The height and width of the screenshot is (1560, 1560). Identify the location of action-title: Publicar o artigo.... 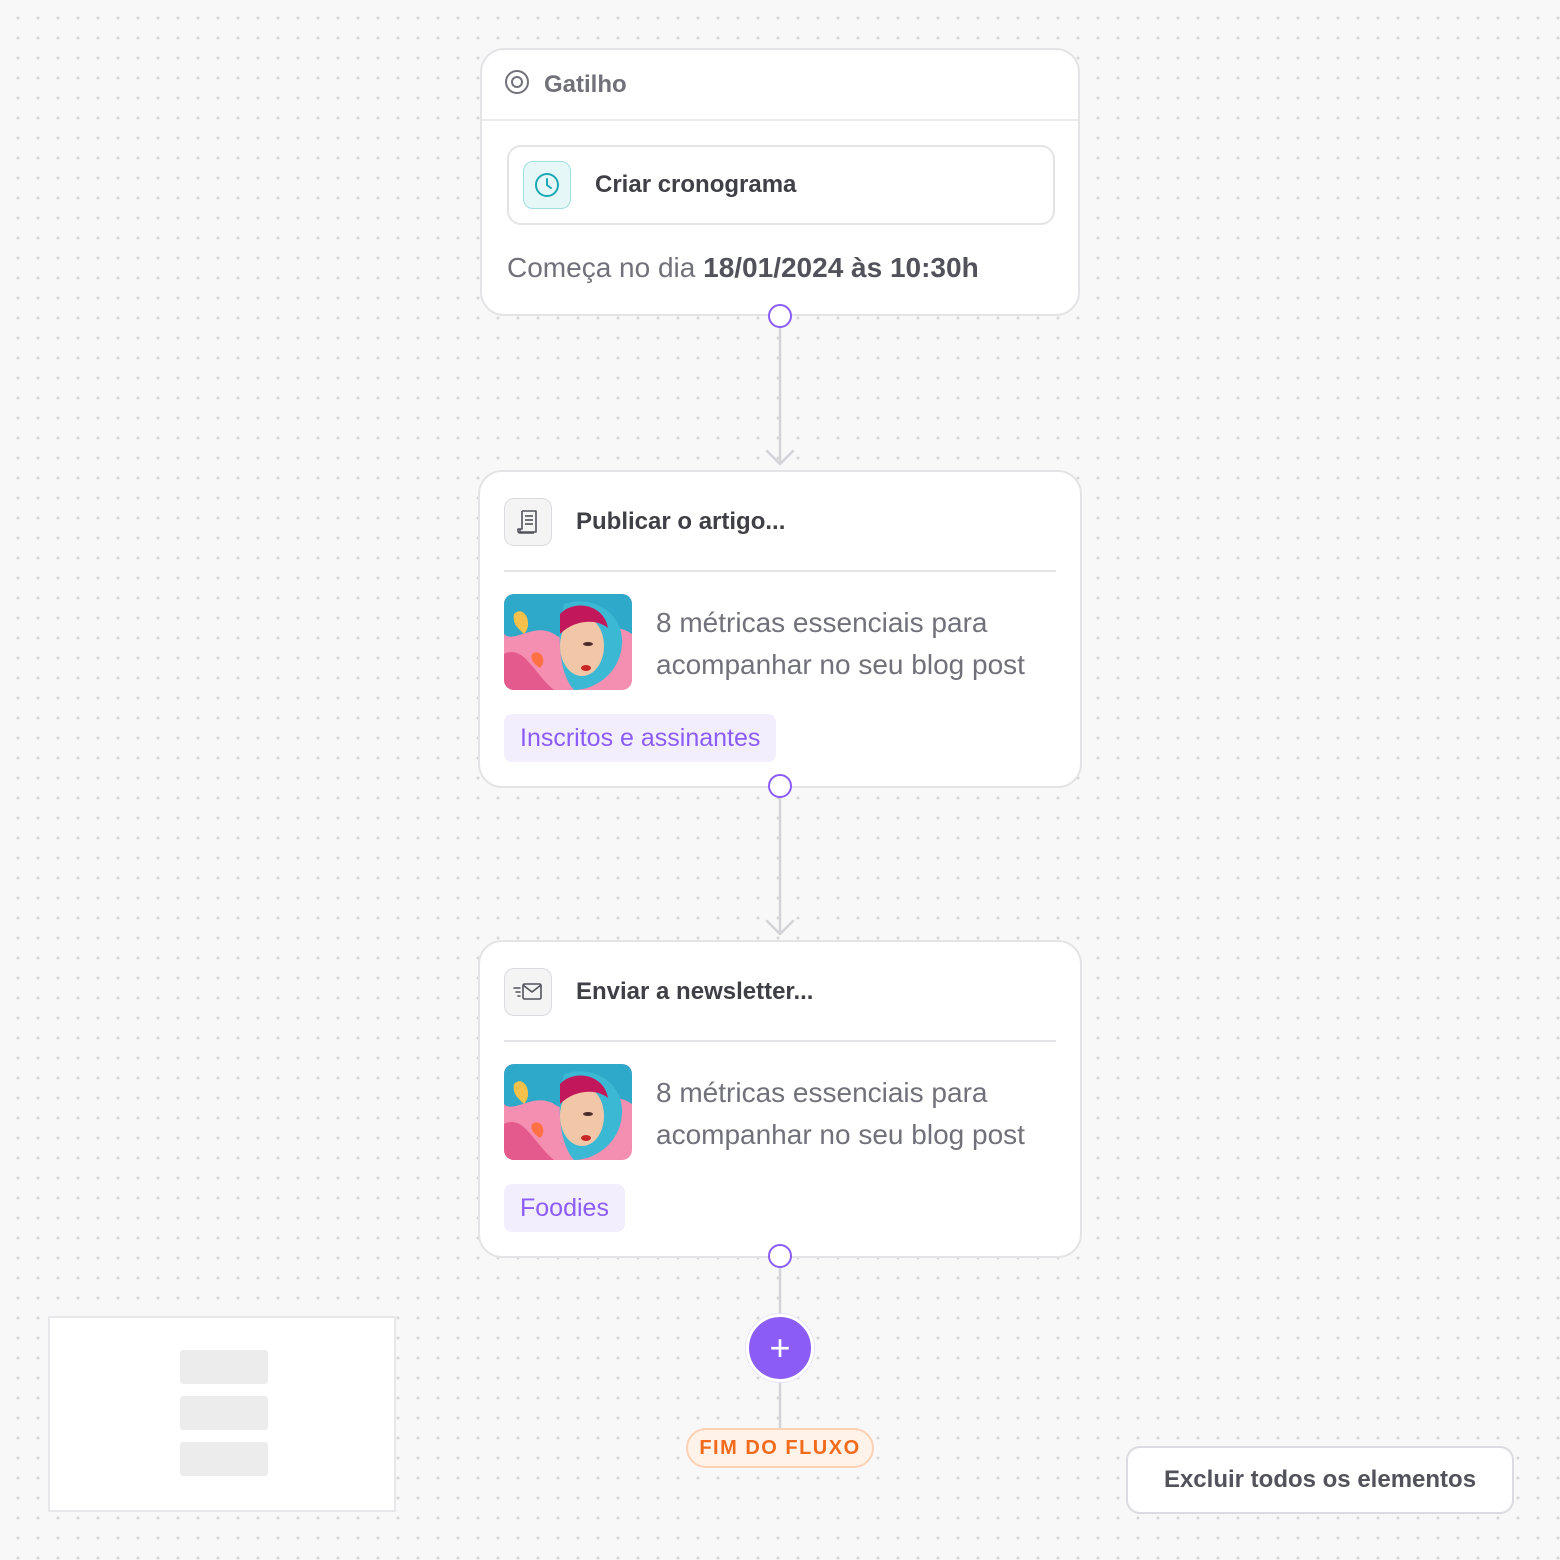
(681, 521).